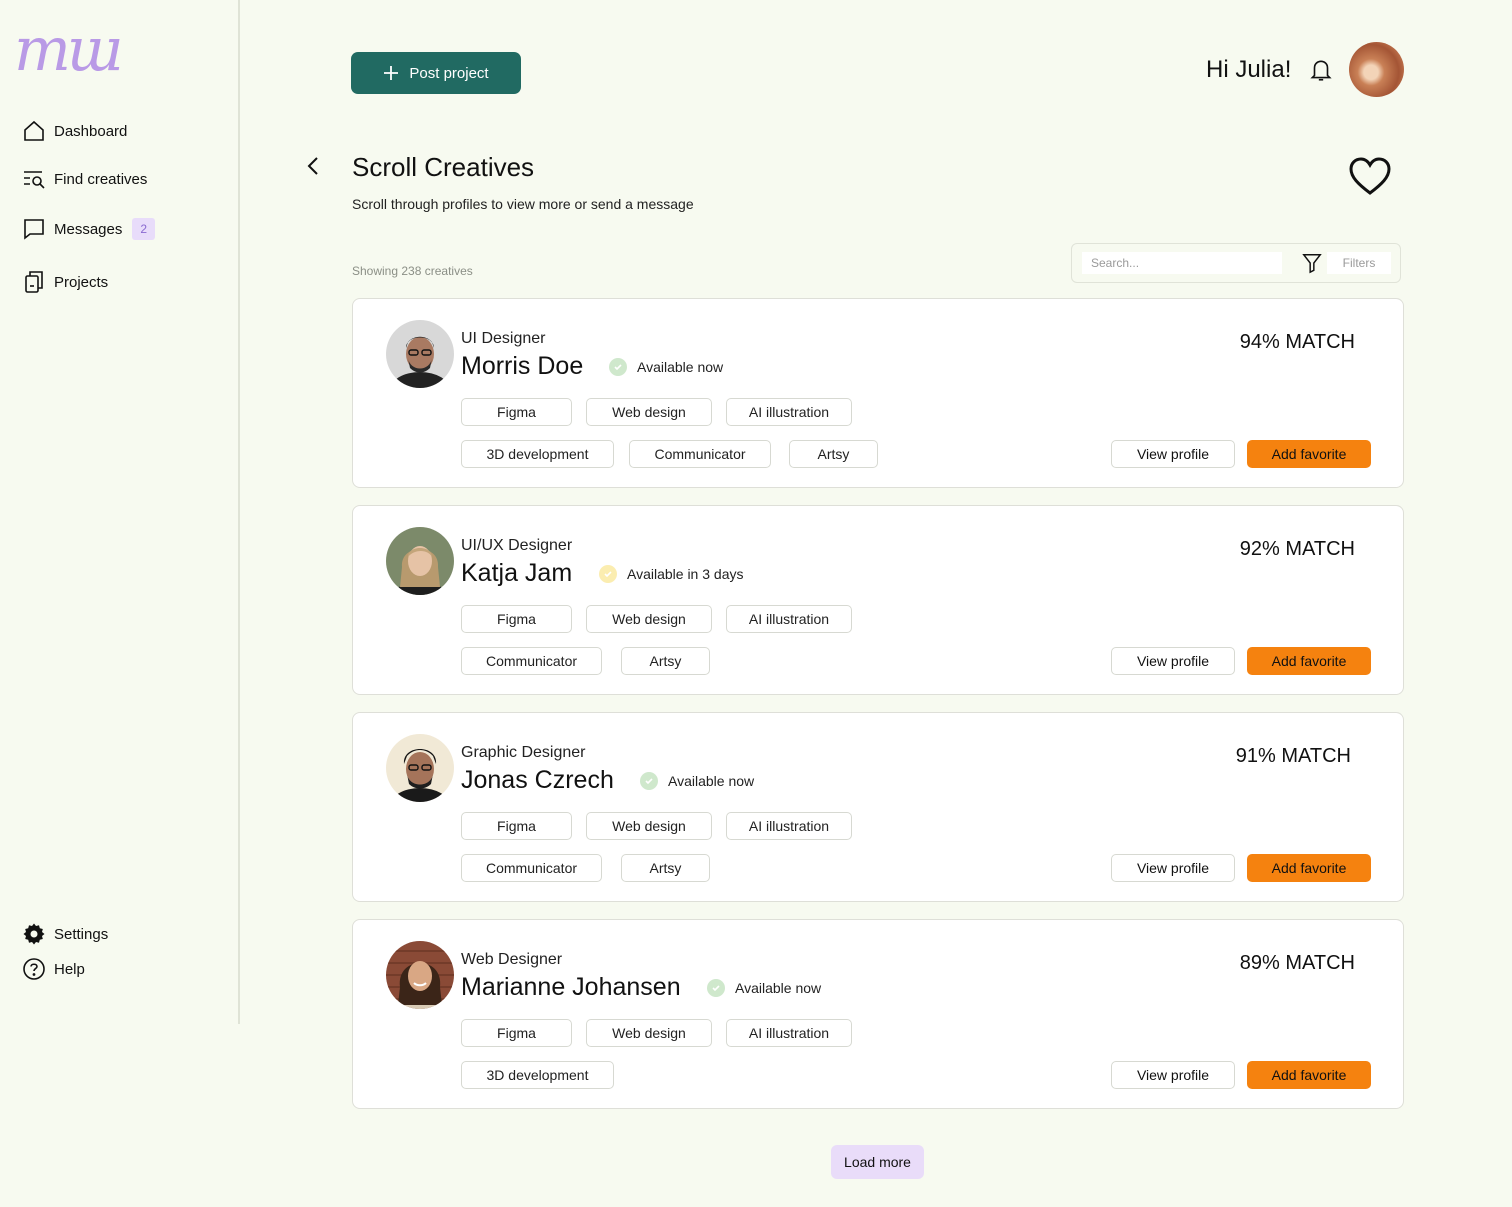 This screenshot has width=1512, height=1207. What do you see at coordinates (517, 573) in the screenshot?
I see `creative-name: Katja Jam` at bounding box center [517, 573].